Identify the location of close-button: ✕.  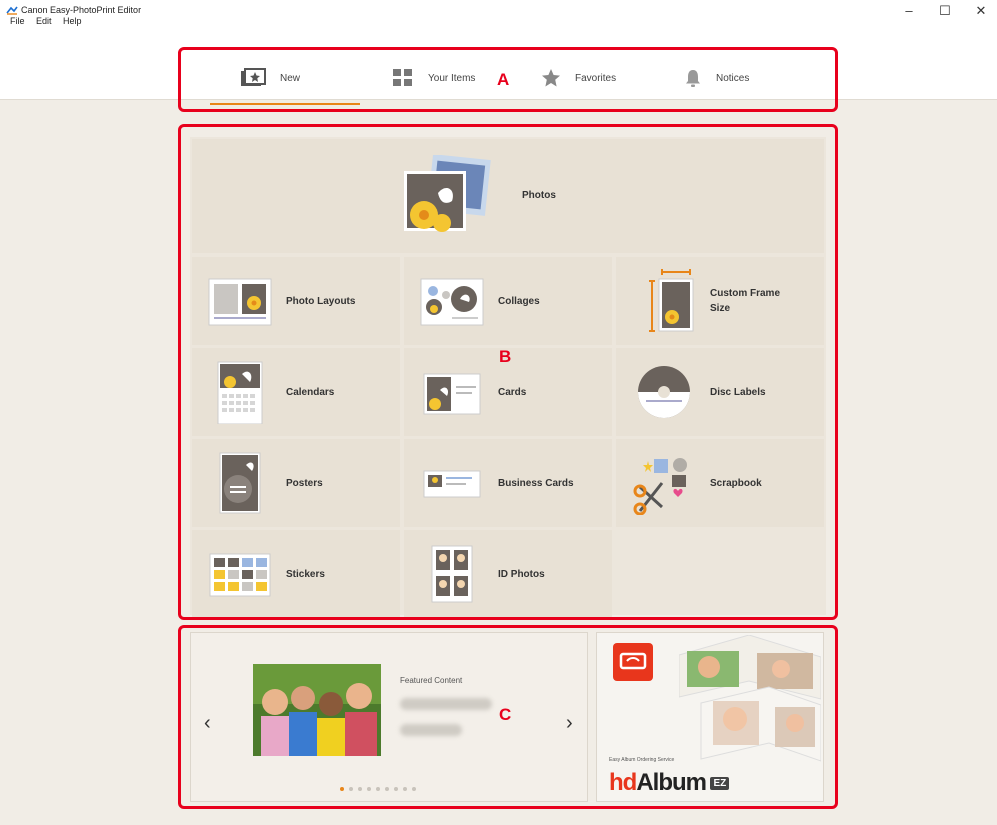
(979, 11).